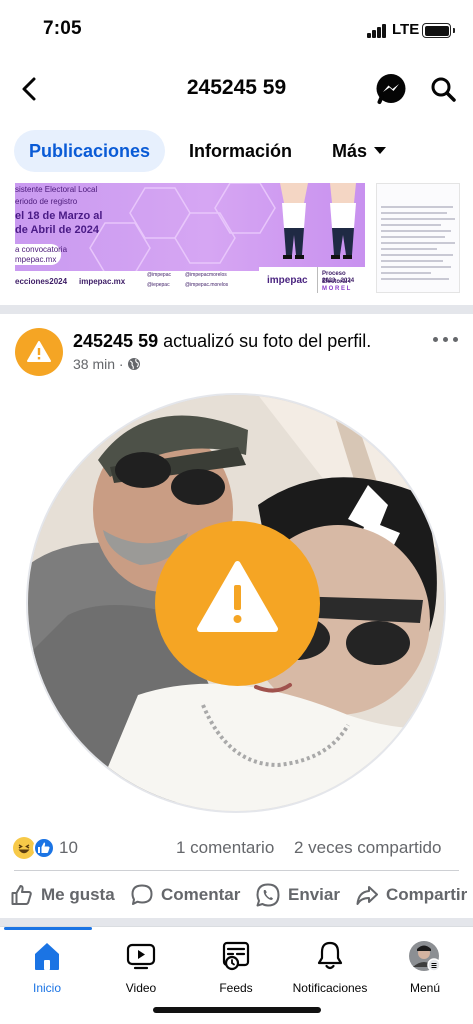 The width and height of the screenshot is (473, 1024). I want to click on banner-process-line2: 2023 - 2024, so click(338, 281).